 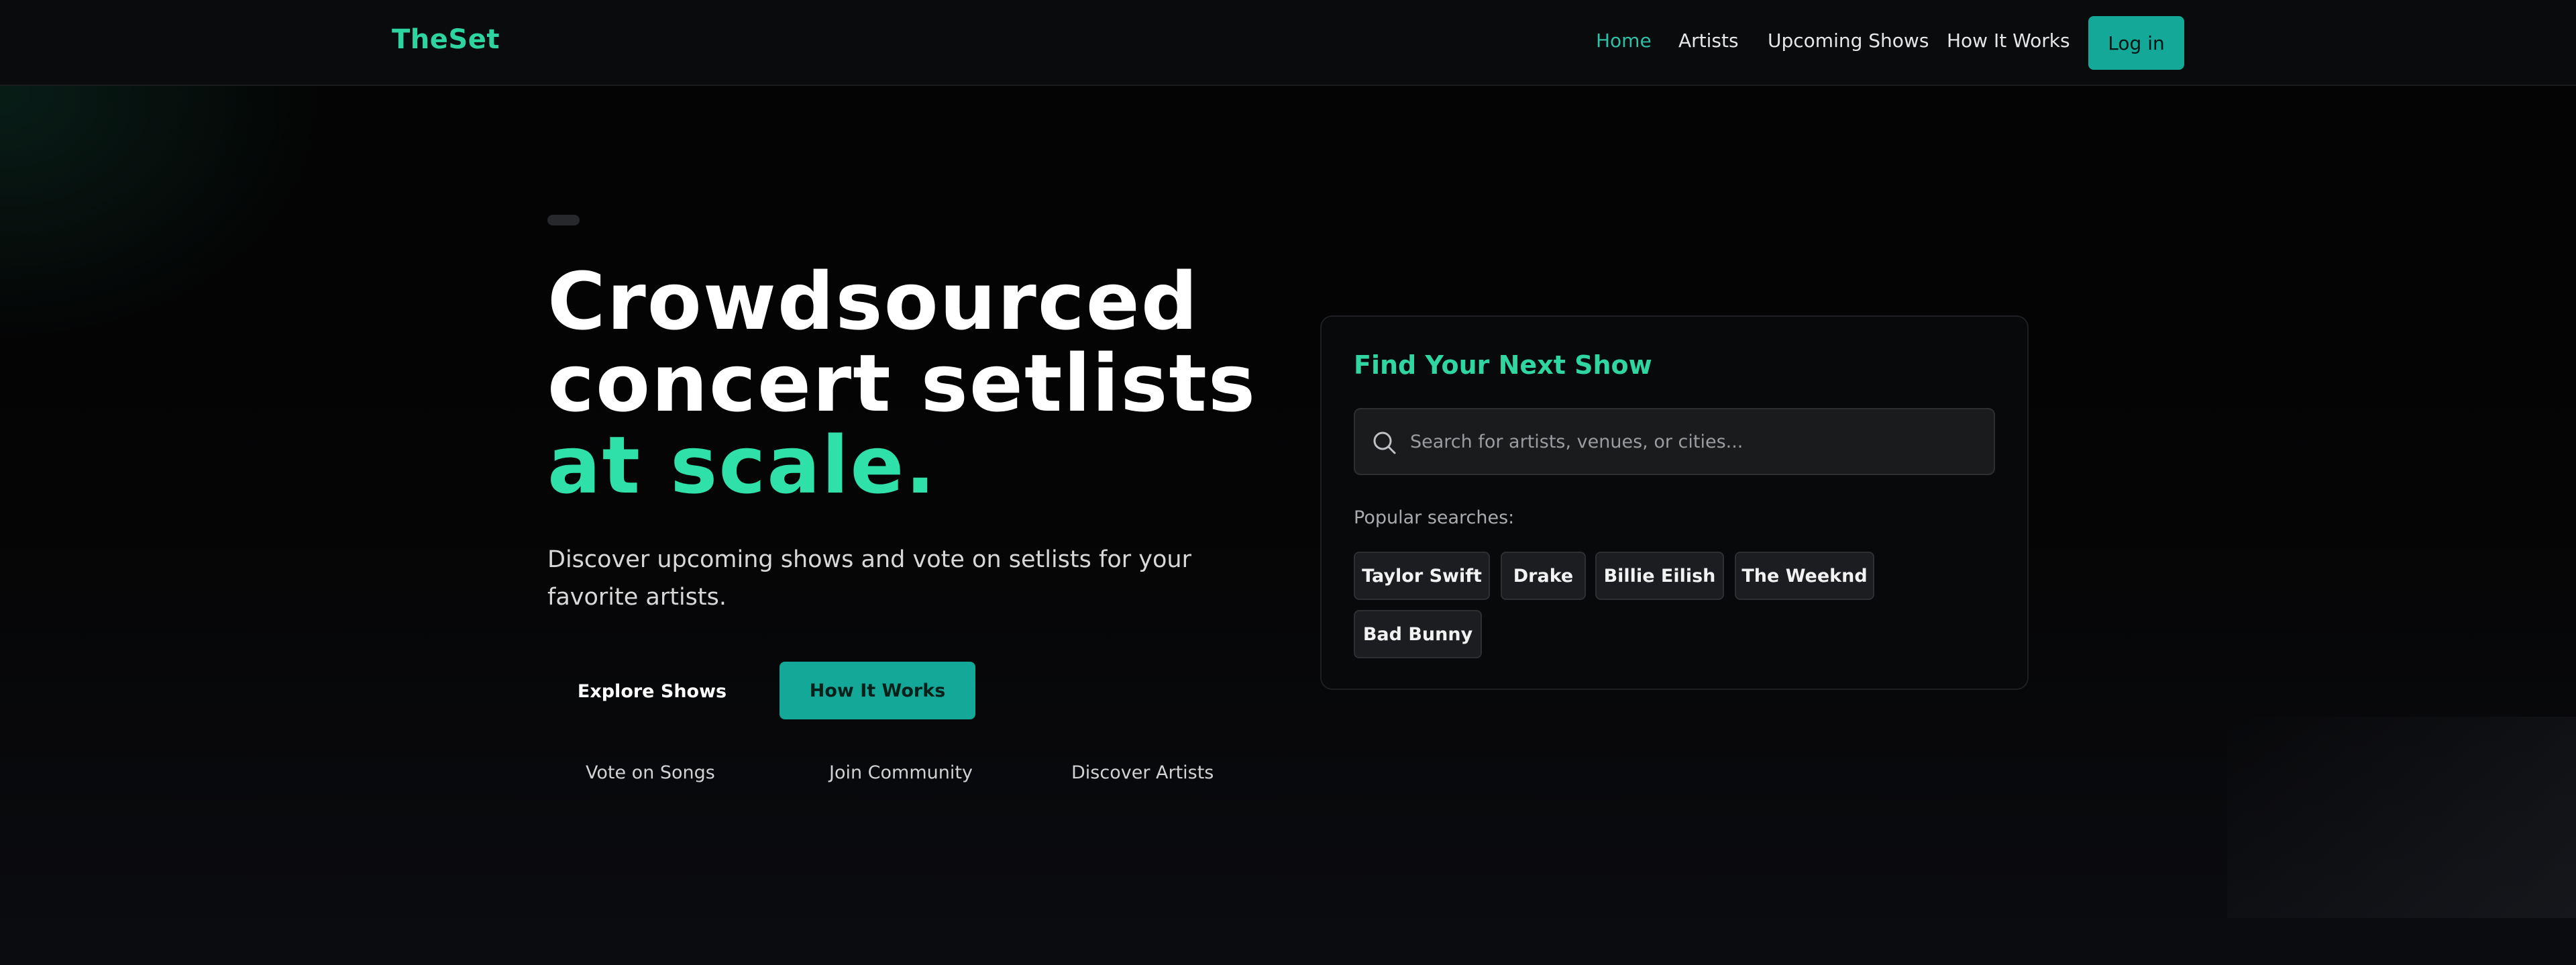 I want to click on hero-headline: Crowdsourced concert setlists at scale., so click(x=929, y=383).